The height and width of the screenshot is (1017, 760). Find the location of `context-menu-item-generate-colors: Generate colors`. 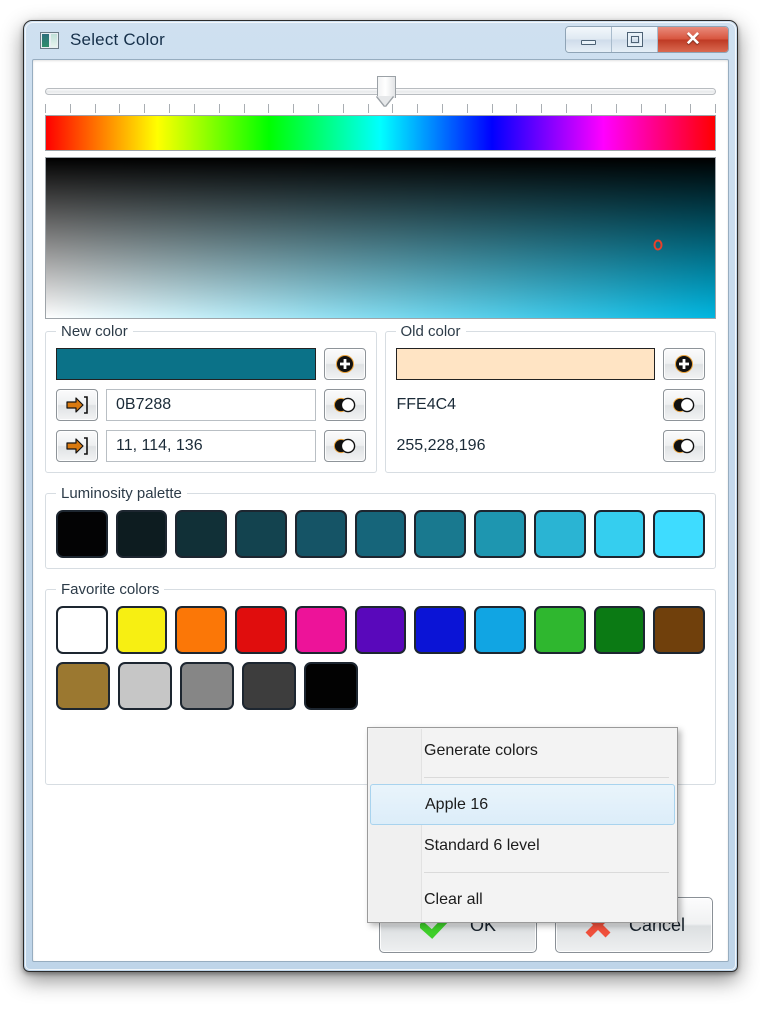

context-menu-item-generate-colors: Generate colors is located at coordinates (522, 750).